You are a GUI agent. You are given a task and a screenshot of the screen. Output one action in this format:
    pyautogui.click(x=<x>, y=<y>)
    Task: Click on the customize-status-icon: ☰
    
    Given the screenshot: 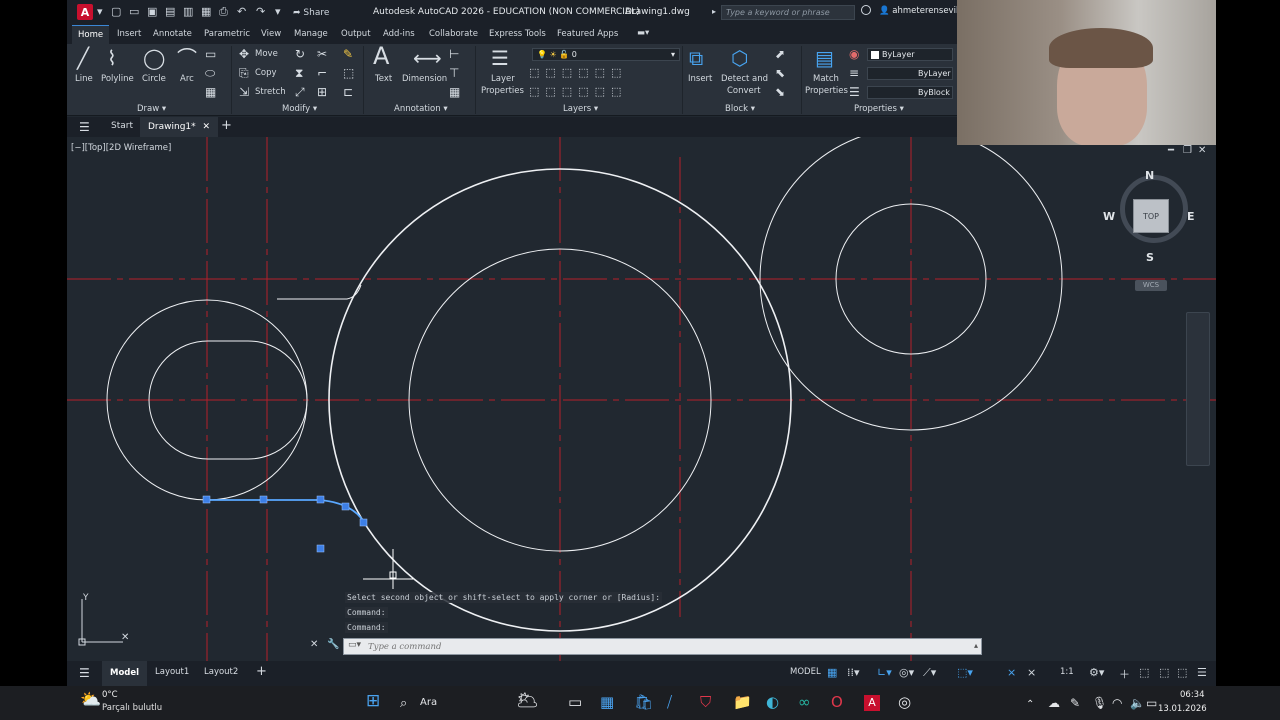 What is the action you would take?
    pyautogui.click(x=1202, y=672)
    